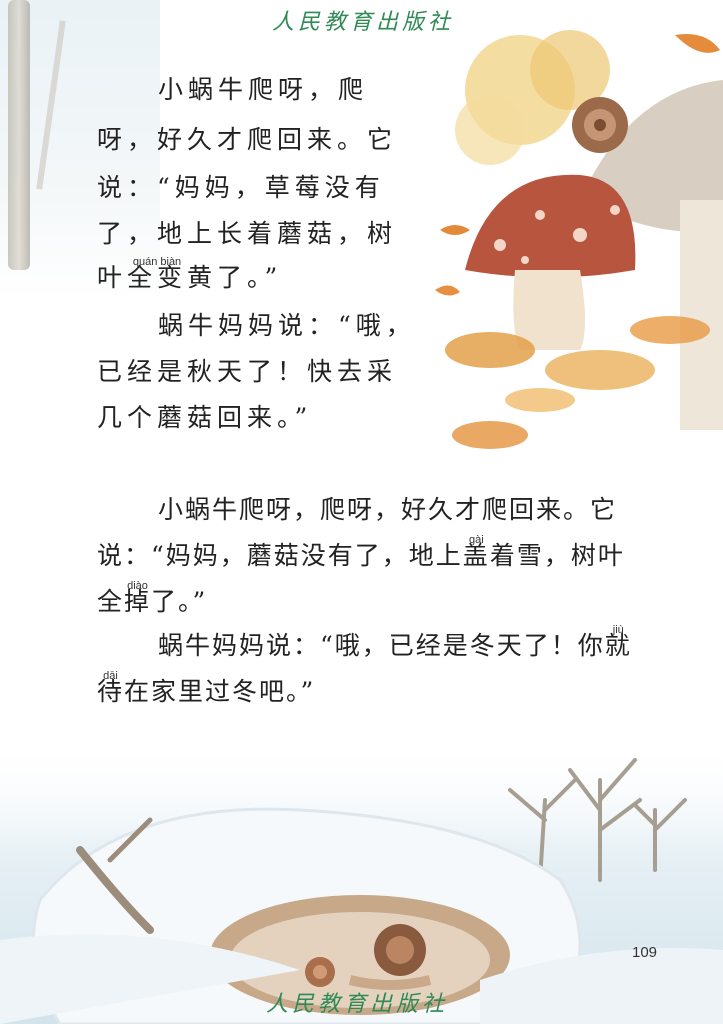 This screenshot has width=723, height=1024. Describe the element at coordinates (645, 952) in the screenshot. I see `page-number: 109` at that location.